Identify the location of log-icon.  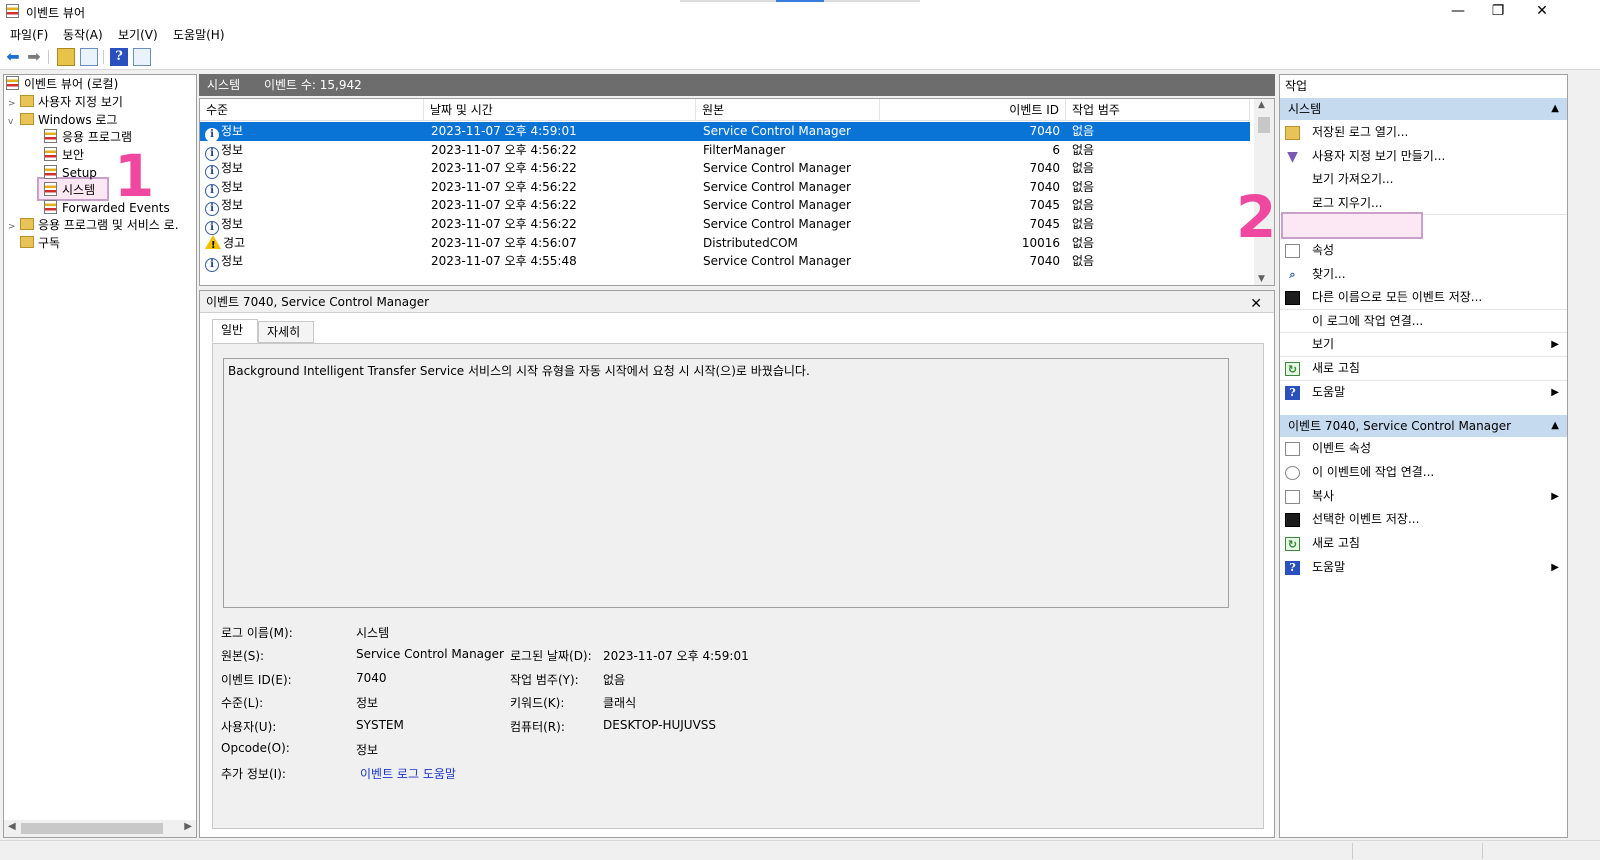
(50, 136).